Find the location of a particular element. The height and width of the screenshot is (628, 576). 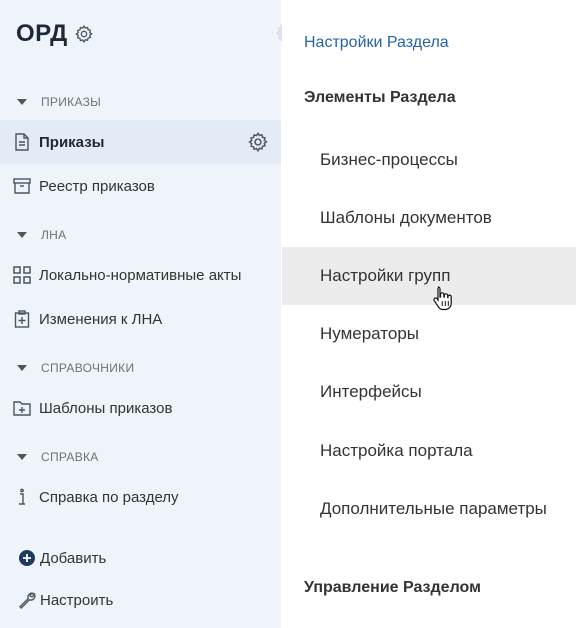

configure-button: Настроить is located at coordinates (65, 600).